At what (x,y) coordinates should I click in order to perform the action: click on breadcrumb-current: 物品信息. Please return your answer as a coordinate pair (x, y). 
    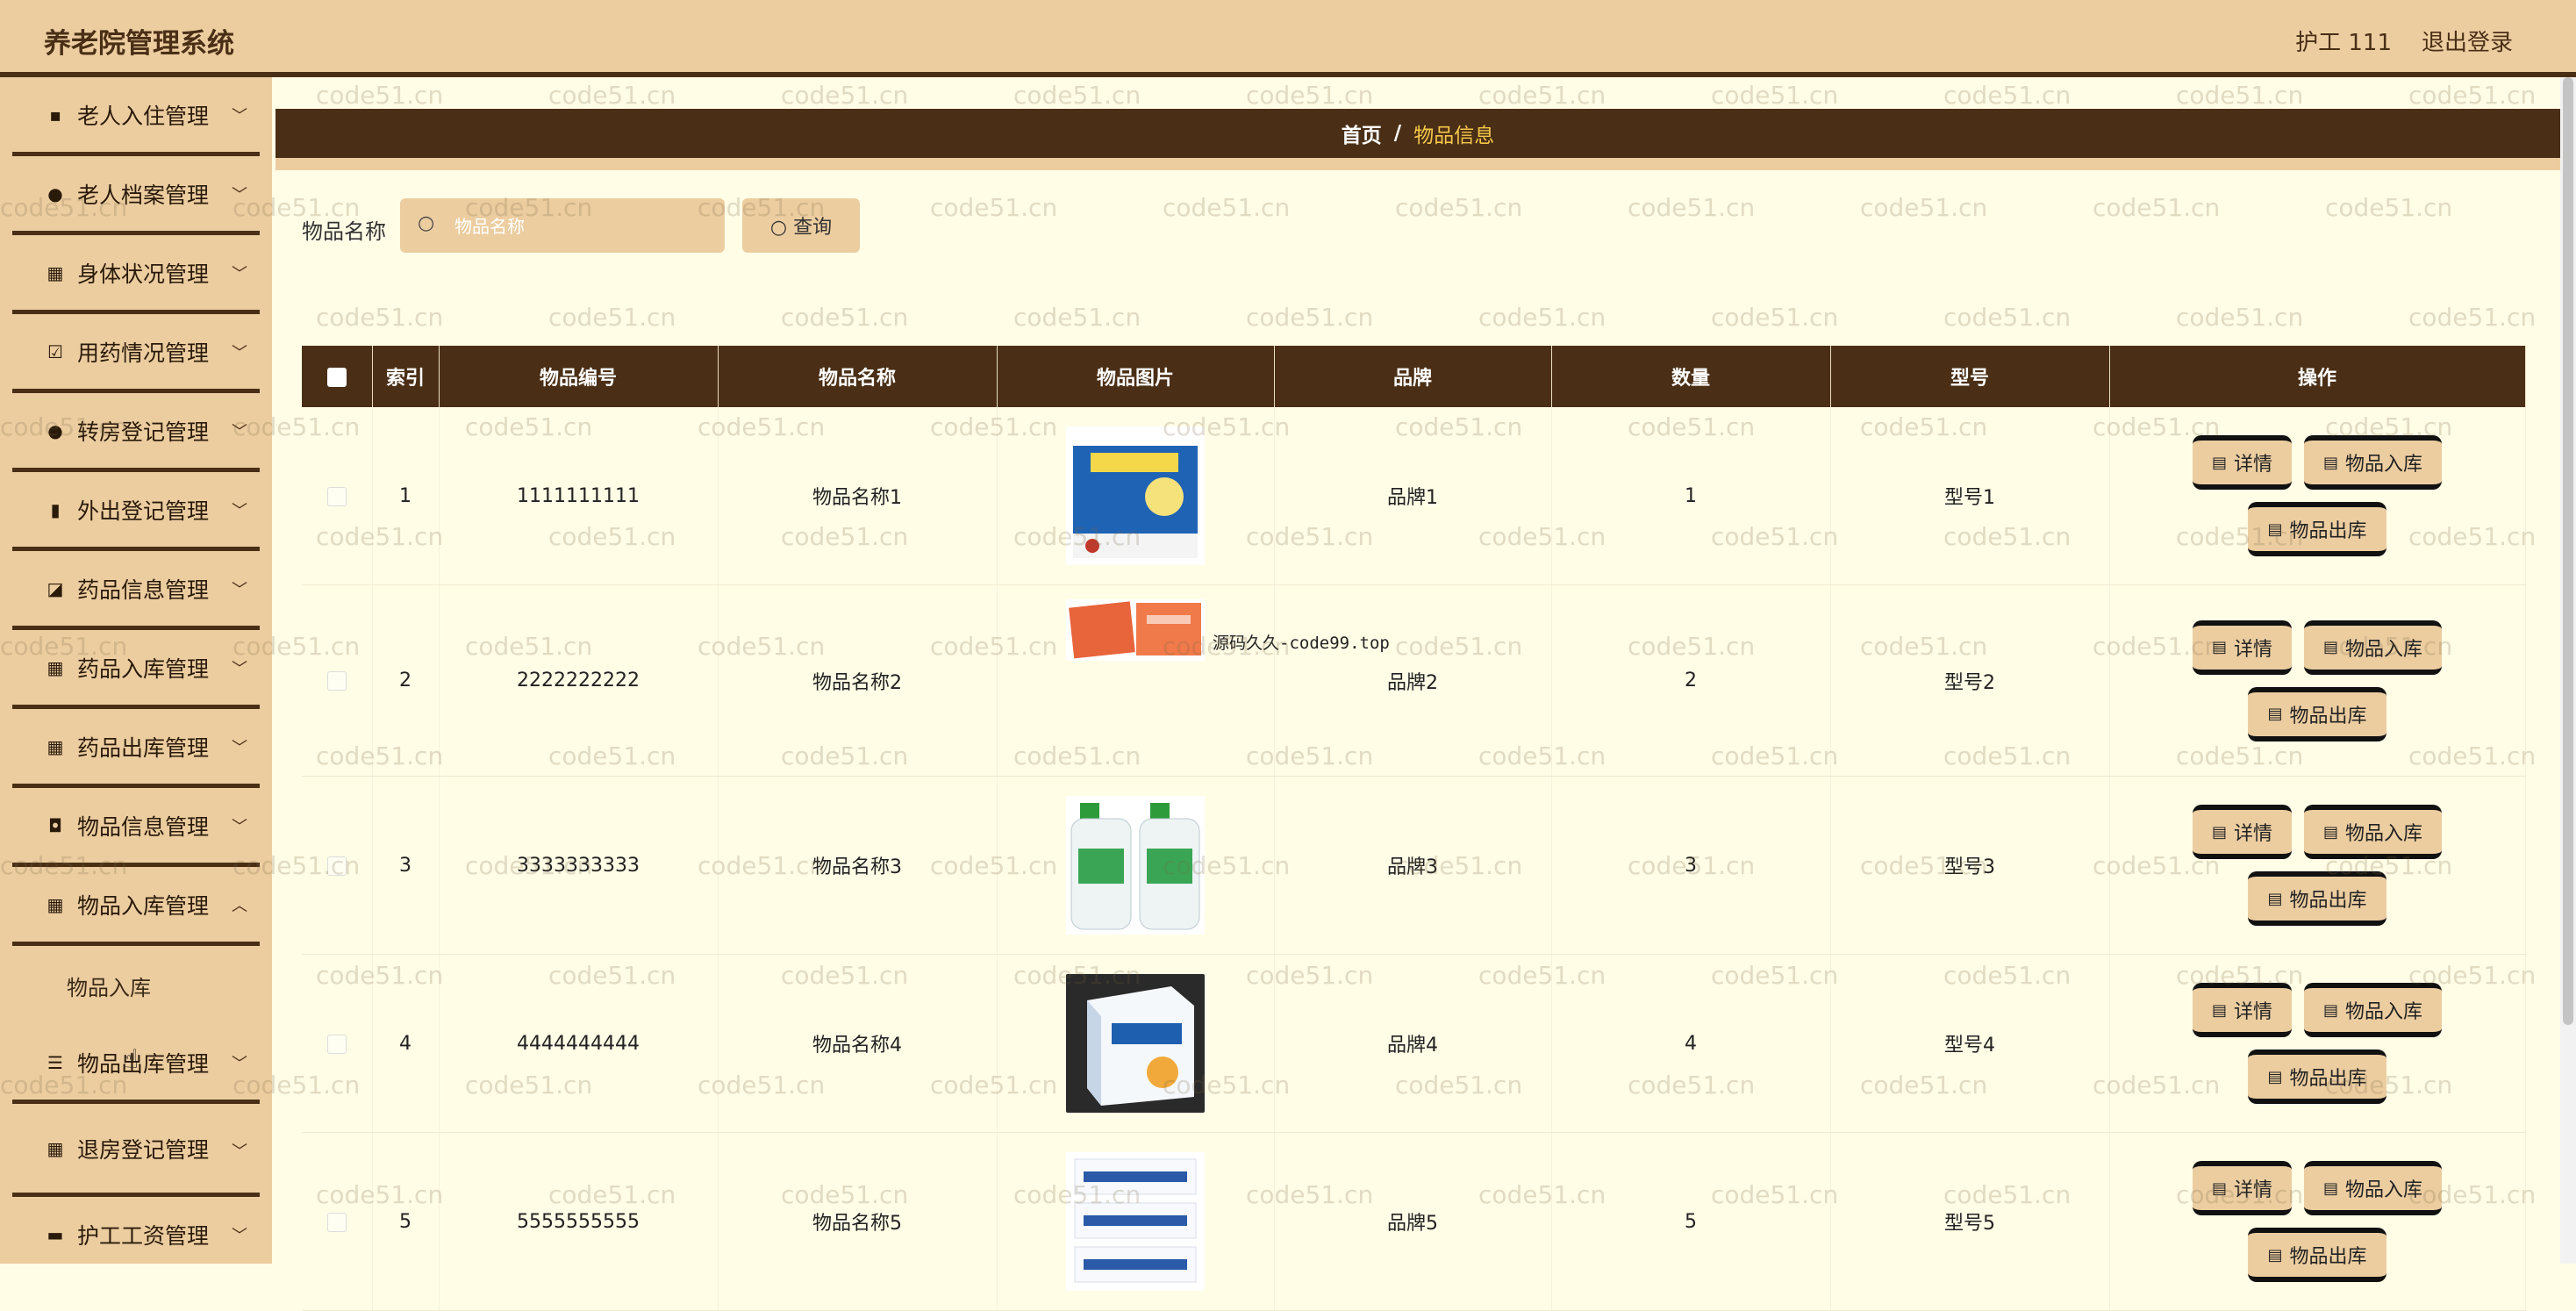
    Looking at the image, I should click on (1454, 136).